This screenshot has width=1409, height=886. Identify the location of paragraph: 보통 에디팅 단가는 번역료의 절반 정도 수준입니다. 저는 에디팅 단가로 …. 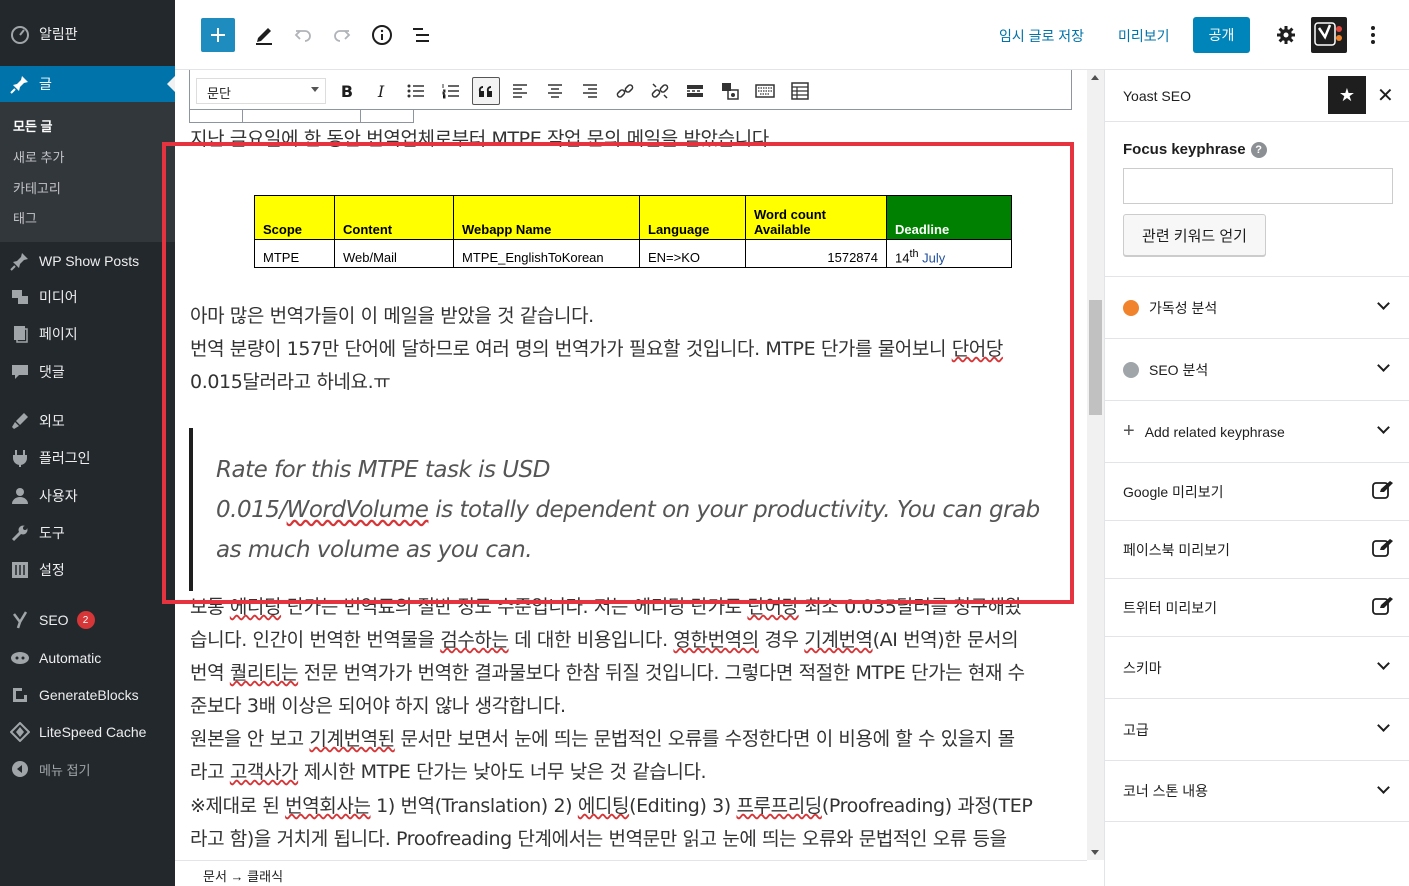
(630, 607).